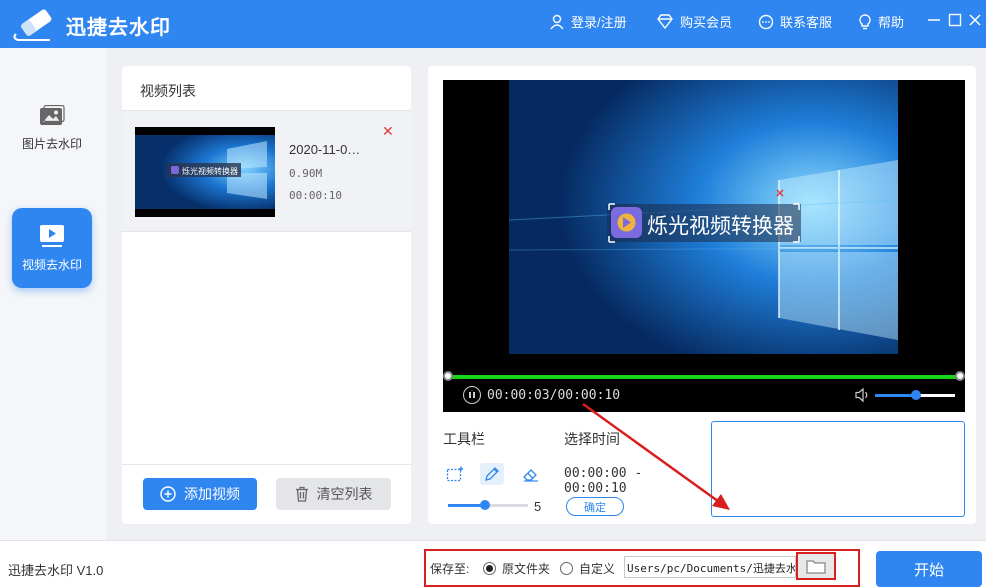  Describe the element at coordinates (526, 569) in the screenshot. I see `radio-label: 原文件夹` at that location.